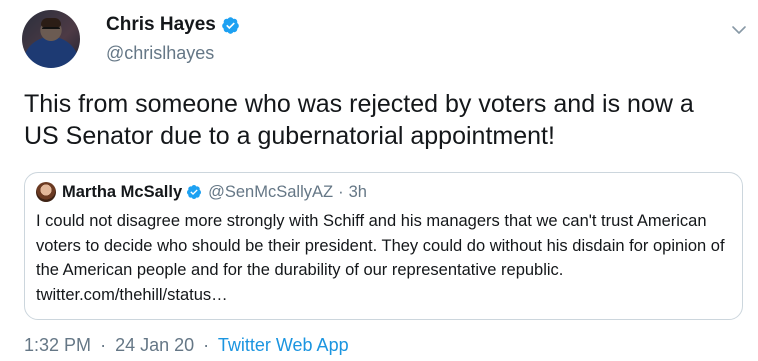 The image size is (758, 361). Describe the element at coordinates (46, 192) in the screenshot. I see `quoted-author-avatar` at that location.